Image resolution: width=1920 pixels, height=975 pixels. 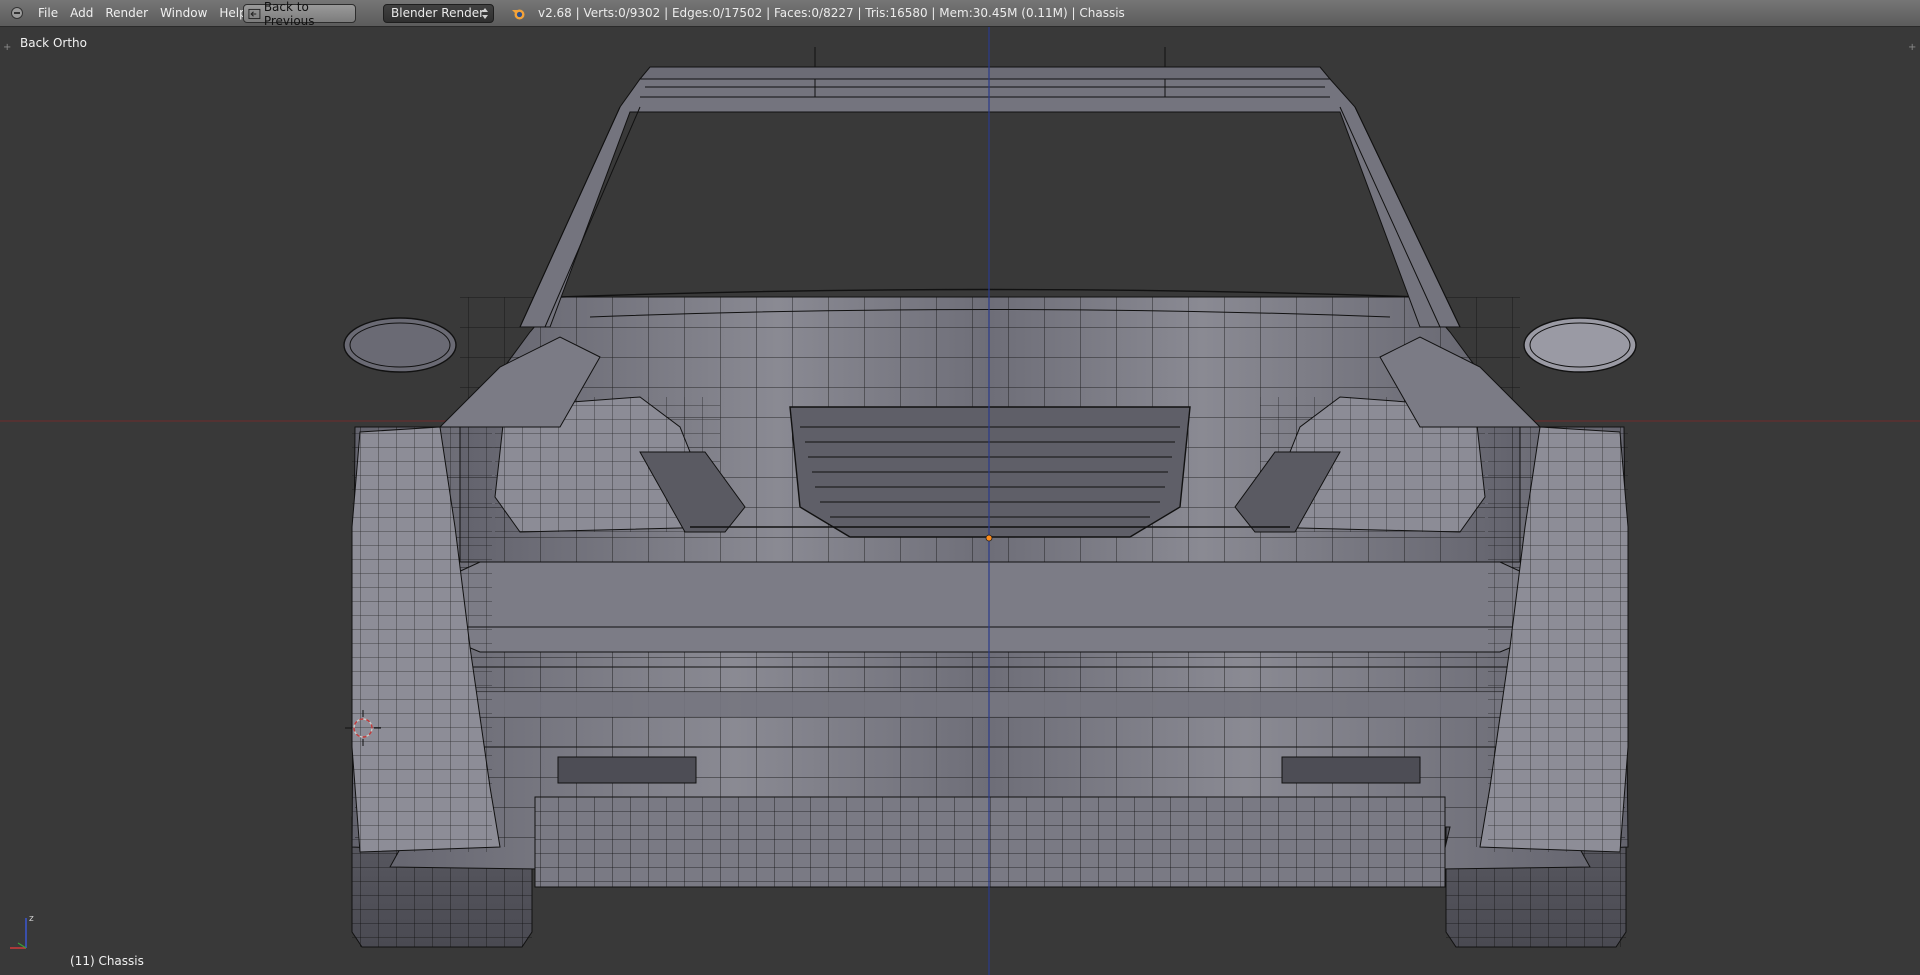 What do you see at coordinates (990, 607) in the screenshot?
I see `front-bumper` at bounding box center [990, 607].